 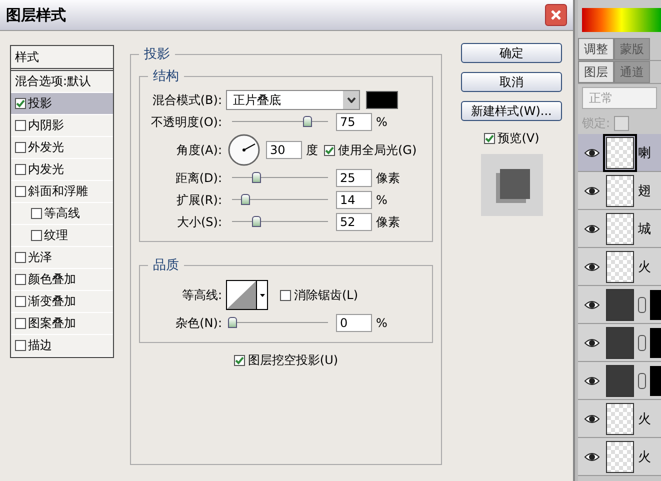 What do you see at coordinates (354, 122) in the screenshot?
I see `number-field: 75` at bounding box center [354, 122].